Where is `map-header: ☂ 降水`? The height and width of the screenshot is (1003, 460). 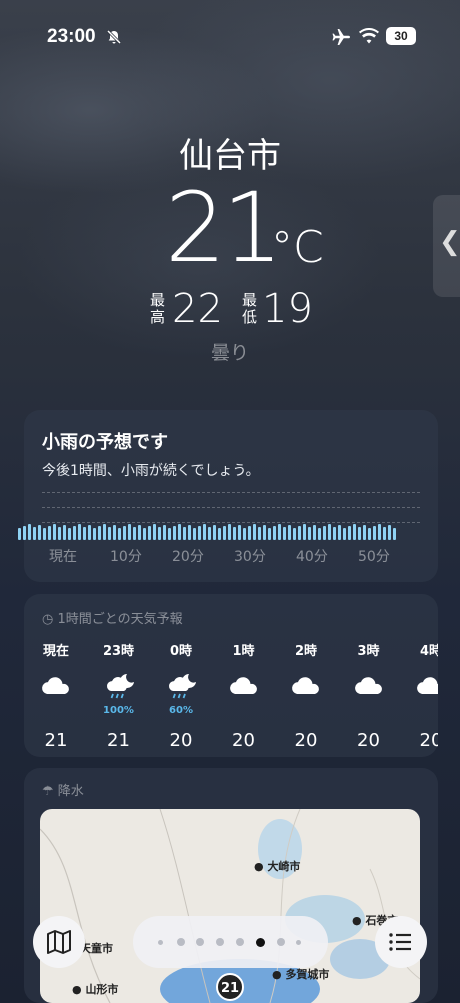
map-header: ☂ 降水 is located at coordinates (63, 789).